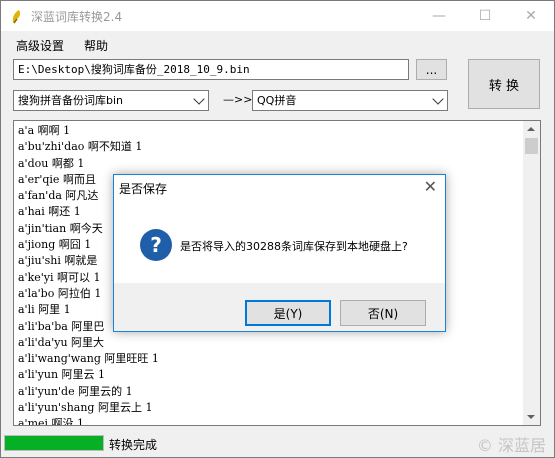 The width and height of the screenshot is (555, 458). Describe the element at coordinates (277, 444) in the screenshot. I see `status-bar: 转换完成 © 深蓝居` at that location.